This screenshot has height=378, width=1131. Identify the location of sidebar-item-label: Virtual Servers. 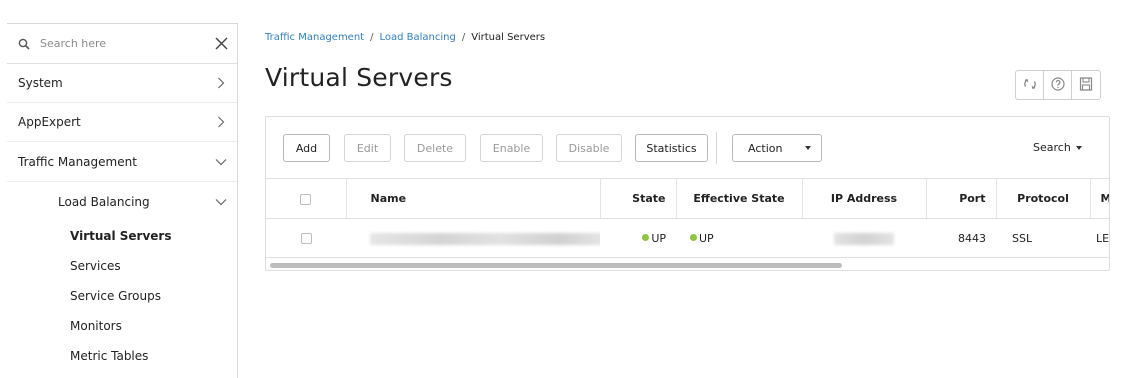
(121, 236).